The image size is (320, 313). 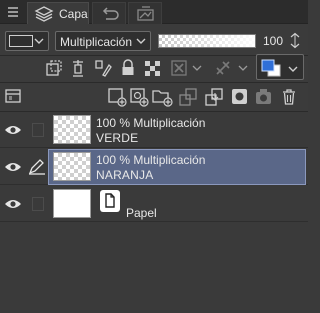 I want to click on tab-layer: Capa, so click(x=58, y=13).